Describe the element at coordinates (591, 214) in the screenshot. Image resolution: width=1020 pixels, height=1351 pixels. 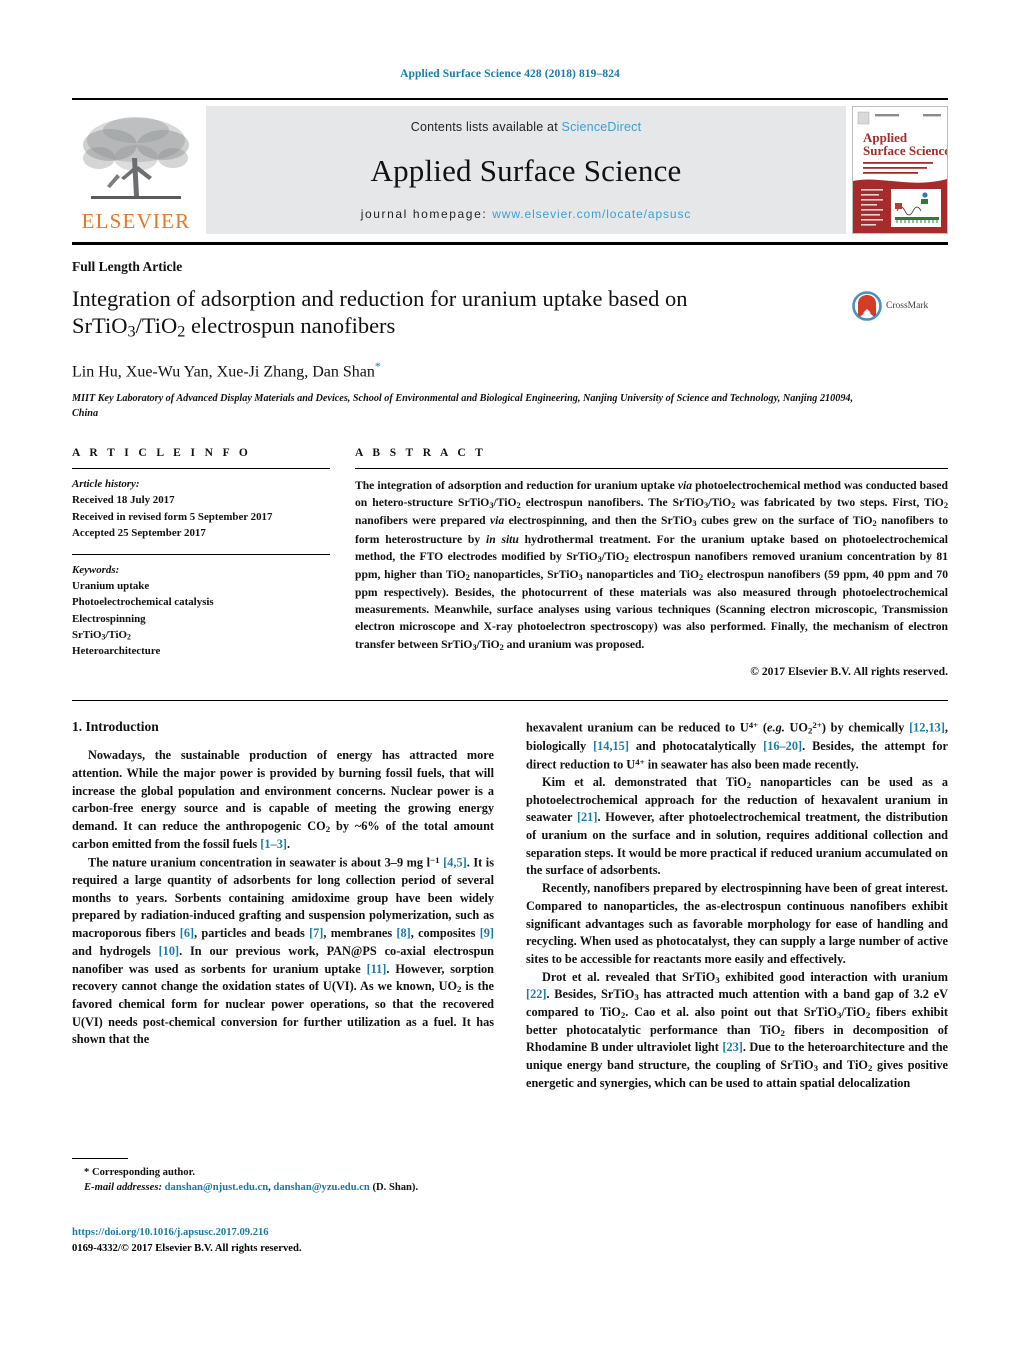
I see `homepage-url-link: www.elsevier.com/locate/apsusc` at that location.